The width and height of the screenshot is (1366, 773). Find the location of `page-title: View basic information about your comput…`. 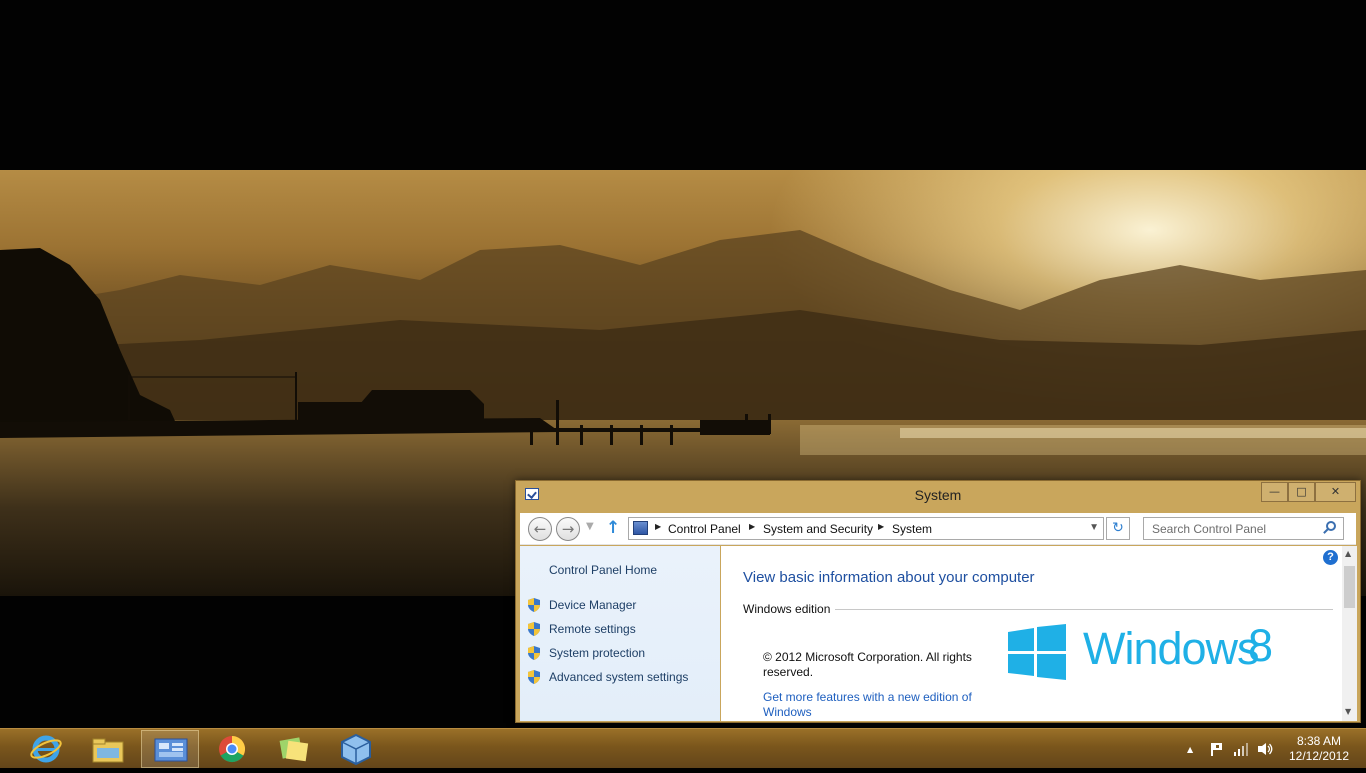

page-title: View basic information about your comput… is located at coordinates (889, 577).